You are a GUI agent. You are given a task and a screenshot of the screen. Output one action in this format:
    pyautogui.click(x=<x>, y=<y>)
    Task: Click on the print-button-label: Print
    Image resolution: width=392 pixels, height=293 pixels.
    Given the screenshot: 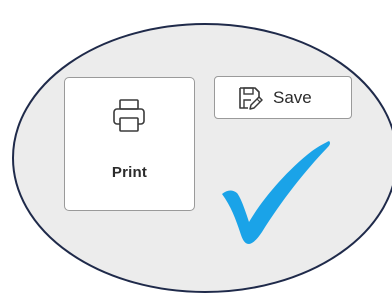 What is the action you would take?
    pyautogui.click(x=129, y=172)
    